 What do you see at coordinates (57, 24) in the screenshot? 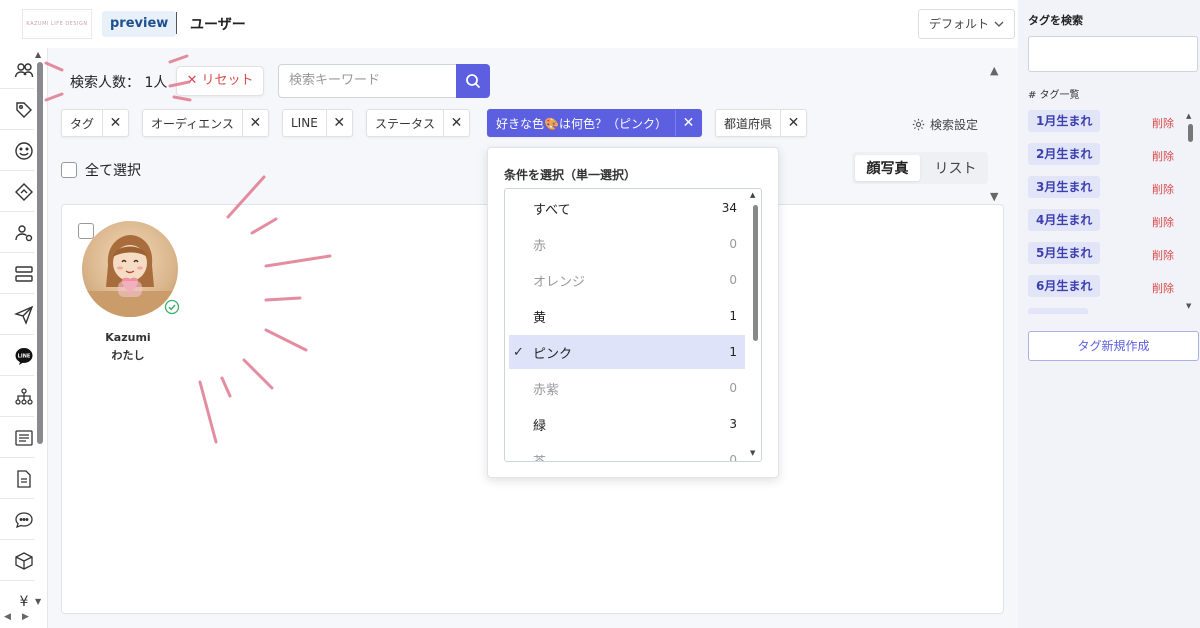
I see `brand-logo: KAZUMI LIFE DESIGN` at bounding box center [57, 24].